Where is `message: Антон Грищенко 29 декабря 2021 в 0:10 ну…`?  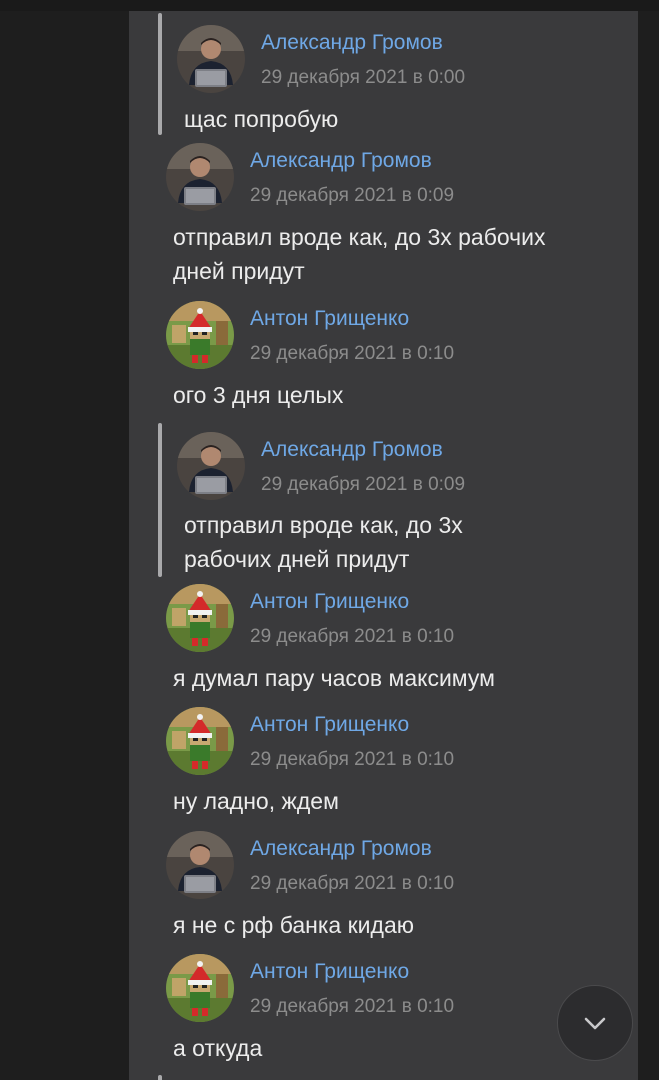
message: Антон Грищенко 29 декабря 2021 в 0:10 ну… is located at coordinates (383, 767).